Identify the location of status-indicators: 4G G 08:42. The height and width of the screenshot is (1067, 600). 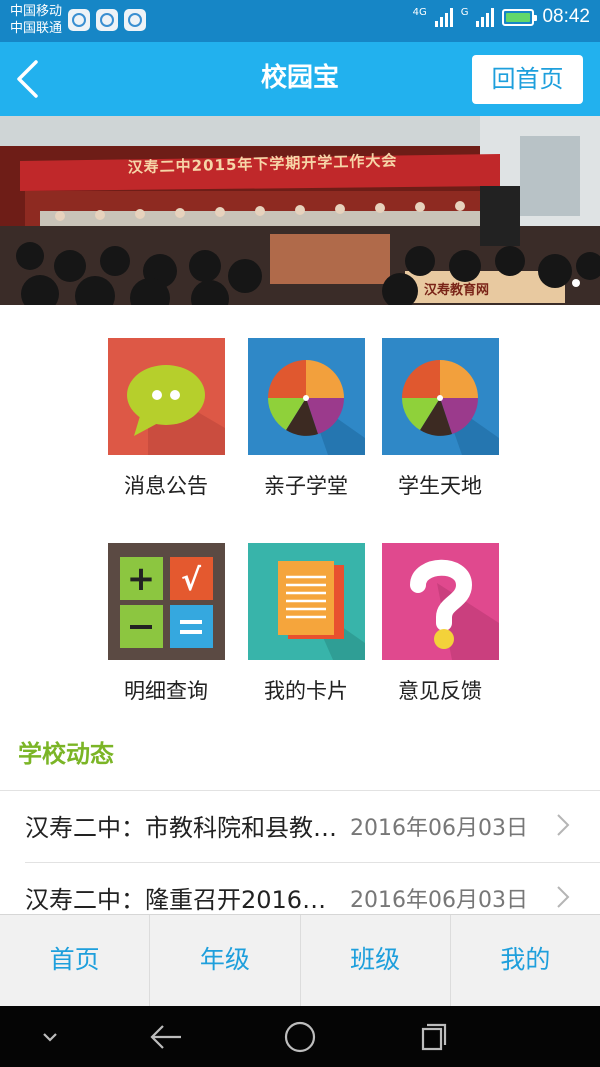
(501, 17).